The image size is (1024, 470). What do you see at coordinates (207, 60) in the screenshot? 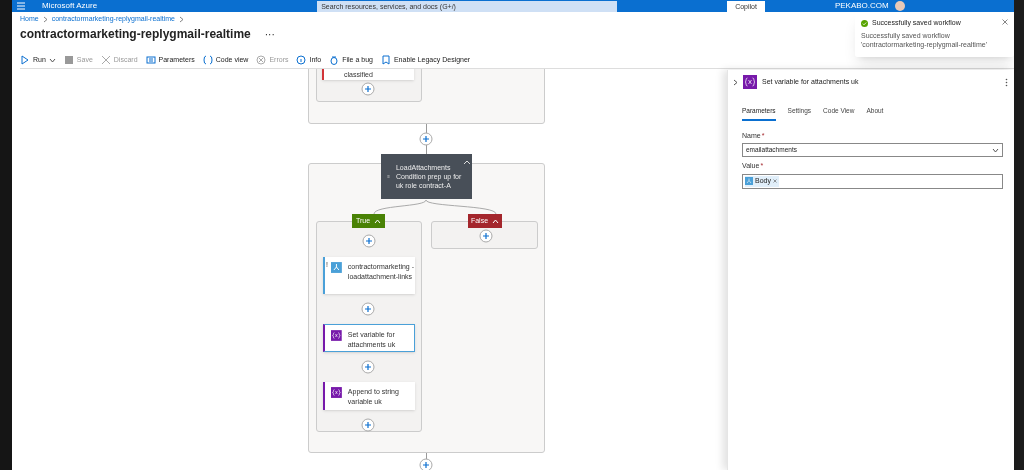
I see `braces-icon` at bounding box center [207, 60].